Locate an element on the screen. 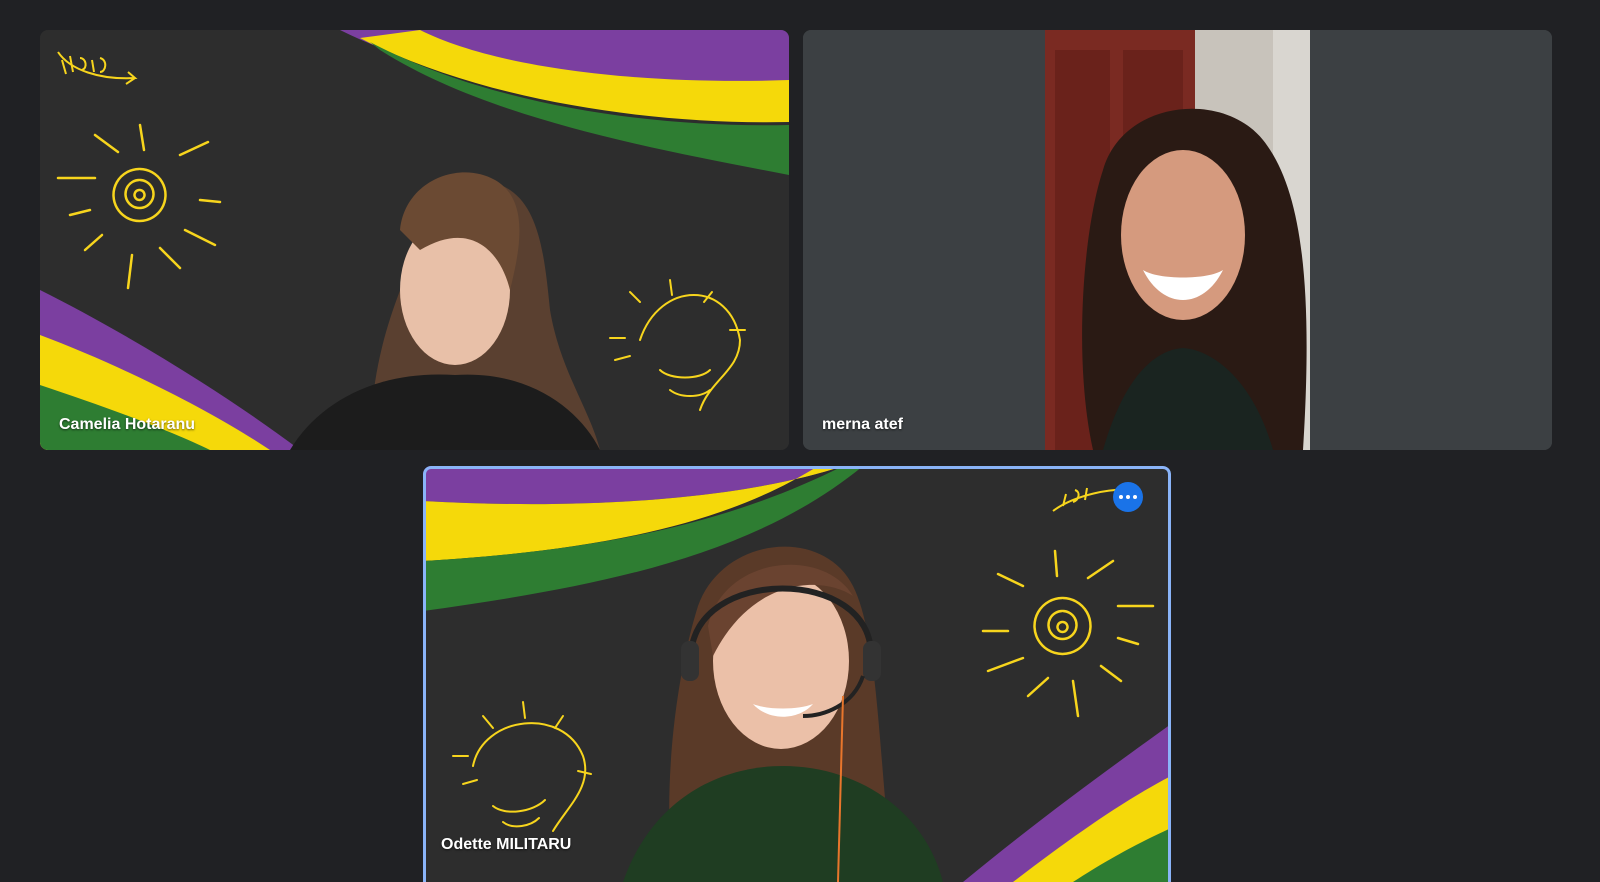 The width and height of the screenshot is (1600, 882). participant-name-camelia: Camelia Hotaranu is located at coordinates (127, 424).